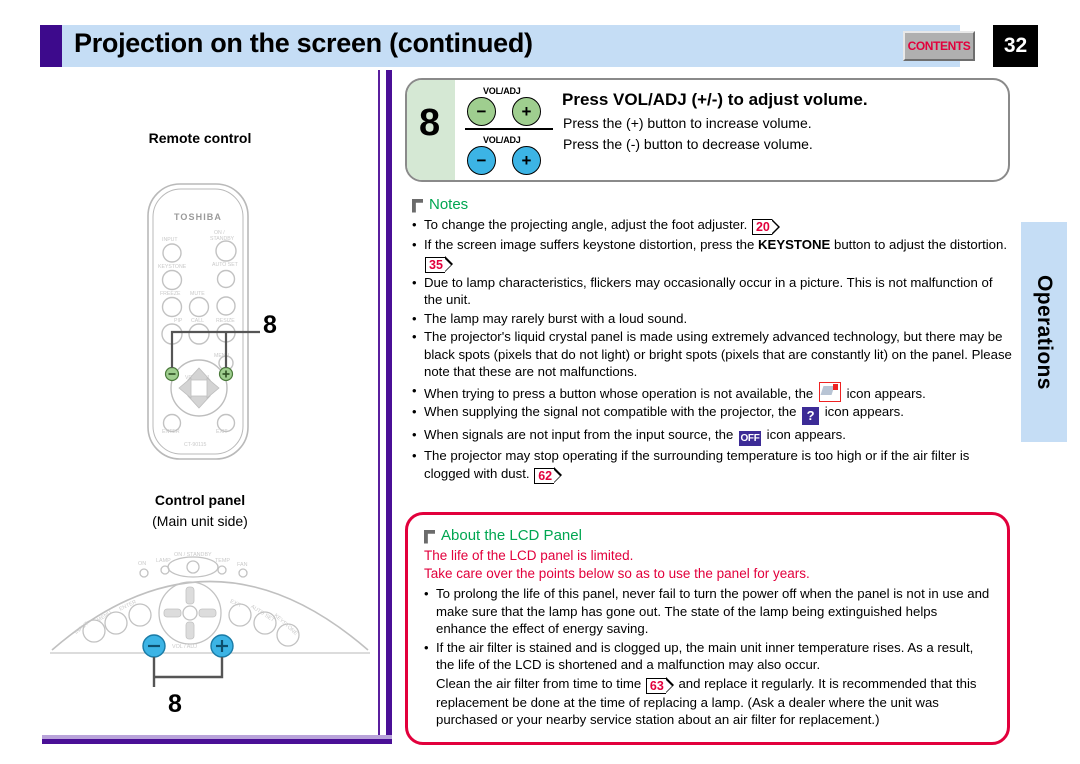  What do you see at coordinates (270, 325) in the screenshot?
I see `callout-number-remote: 8` at bounding box center [270, 325].